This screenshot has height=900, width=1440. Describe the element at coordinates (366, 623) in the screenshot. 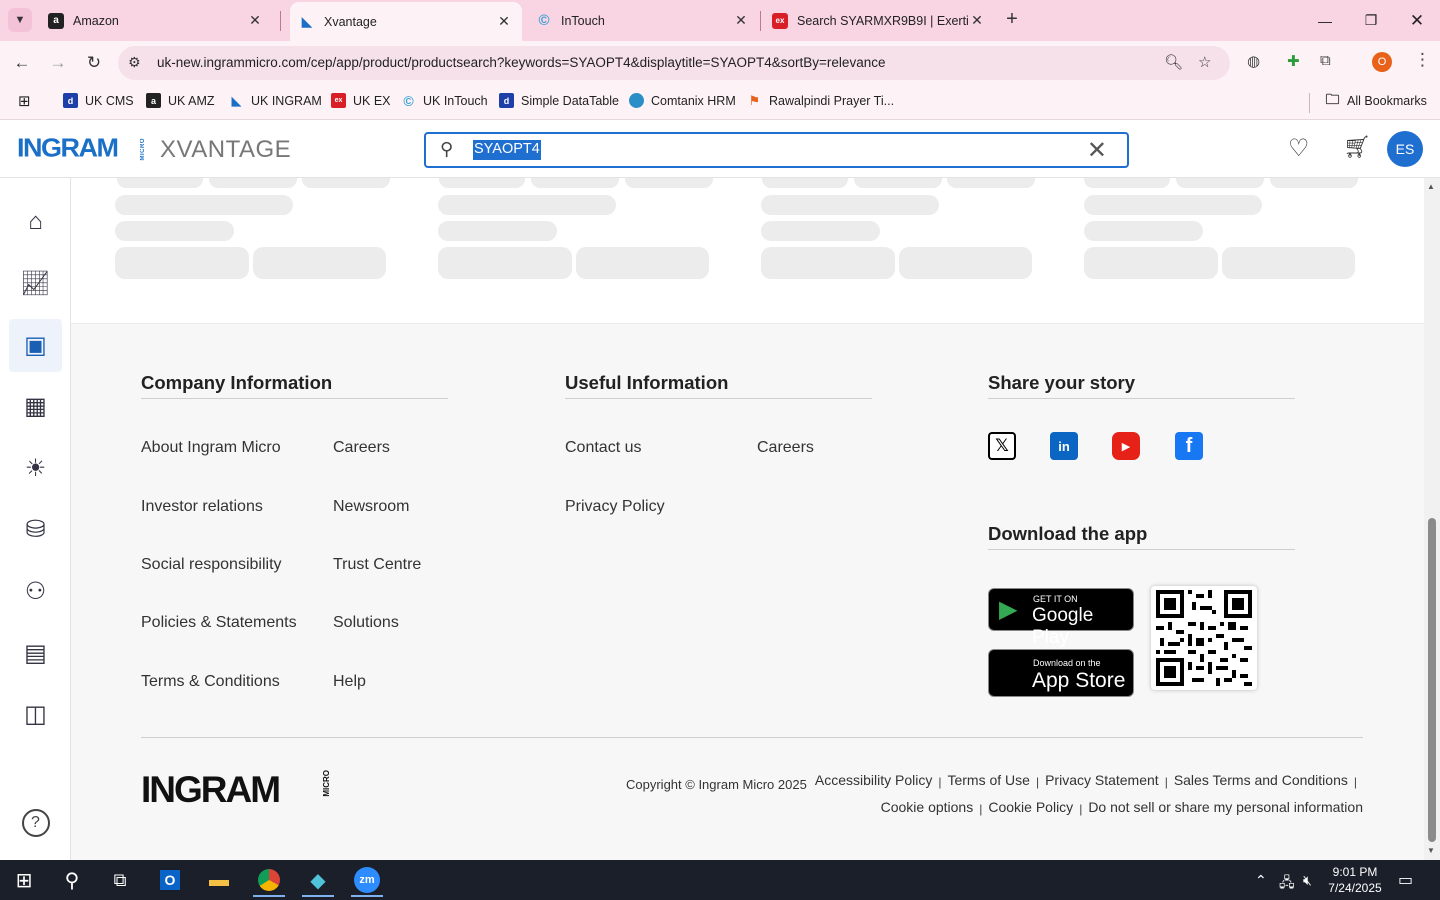

I see `footer-link: Solutions` at that location.